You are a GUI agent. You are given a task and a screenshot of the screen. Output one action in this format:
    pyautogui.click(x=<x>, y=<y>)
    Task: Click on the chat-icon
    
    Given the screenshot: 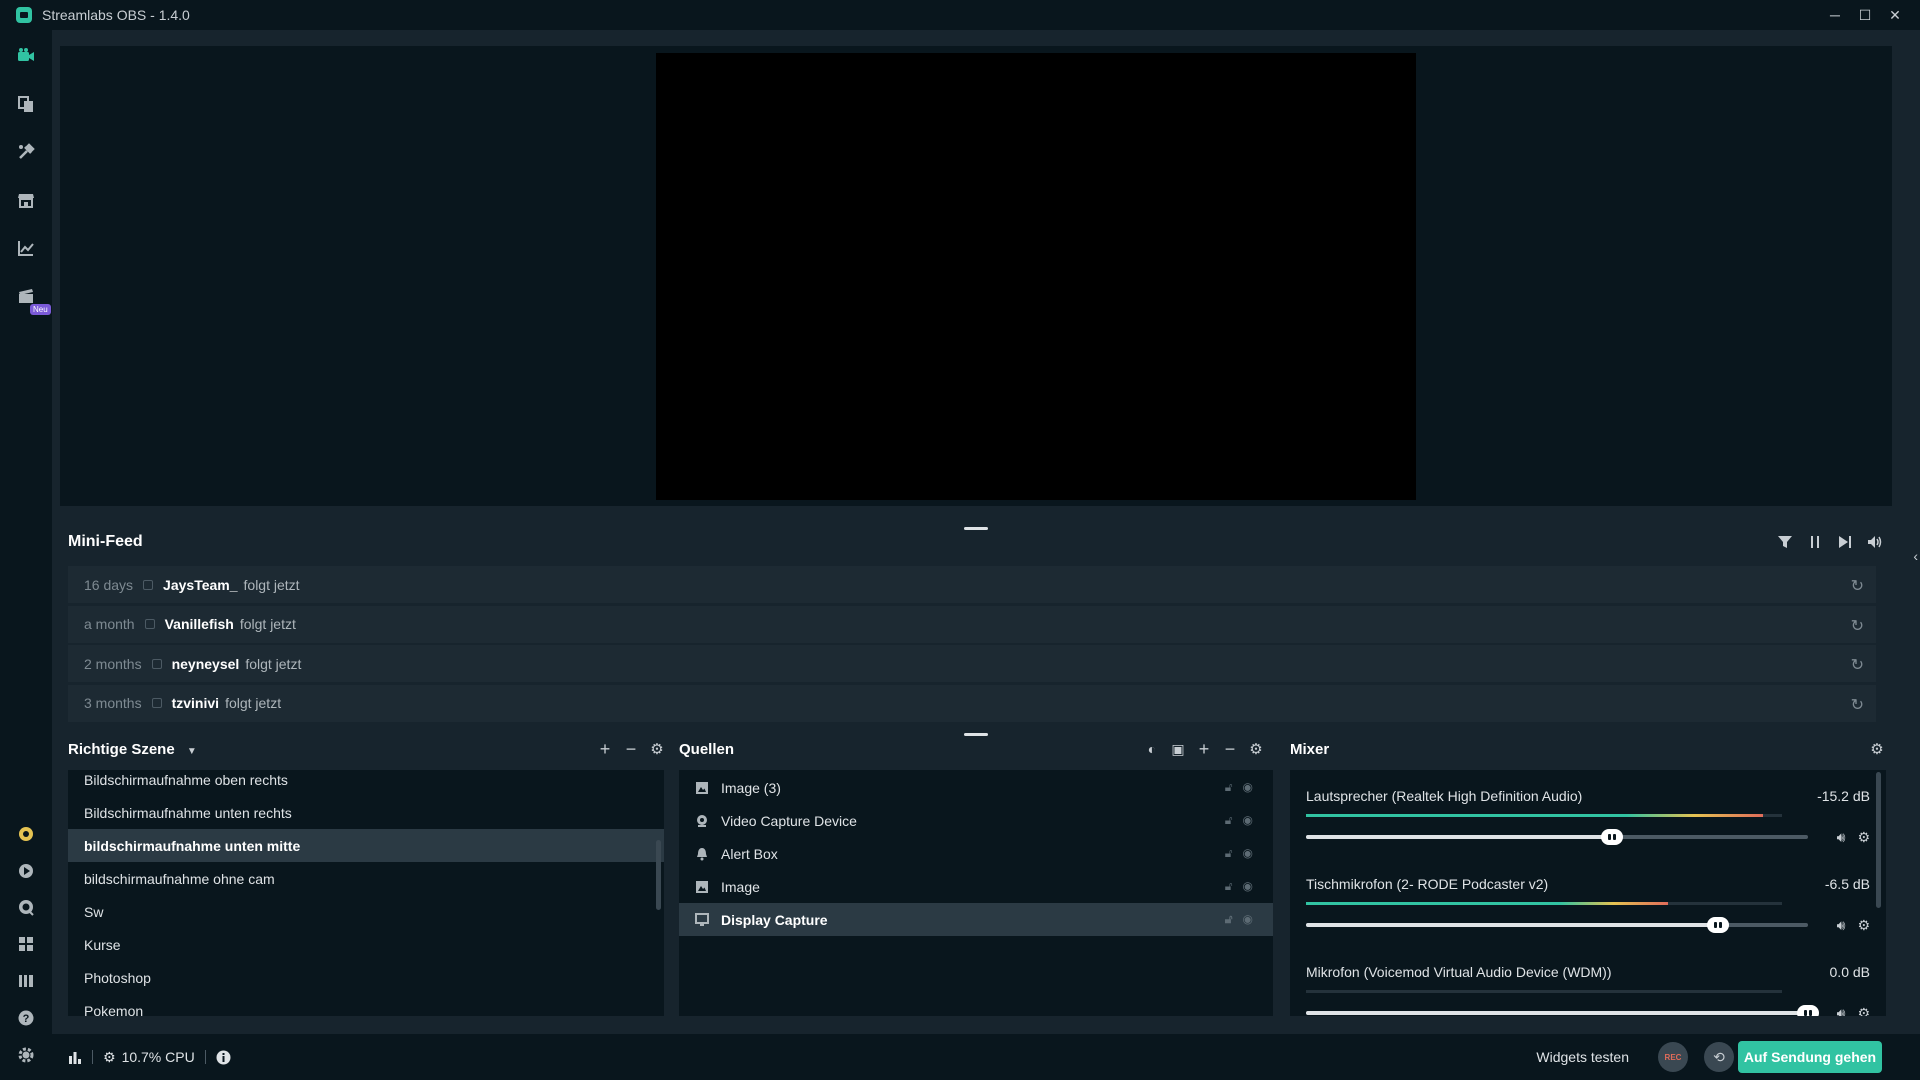 What is the action you would take?
    pyautogui.click(x=26, y=908)
    